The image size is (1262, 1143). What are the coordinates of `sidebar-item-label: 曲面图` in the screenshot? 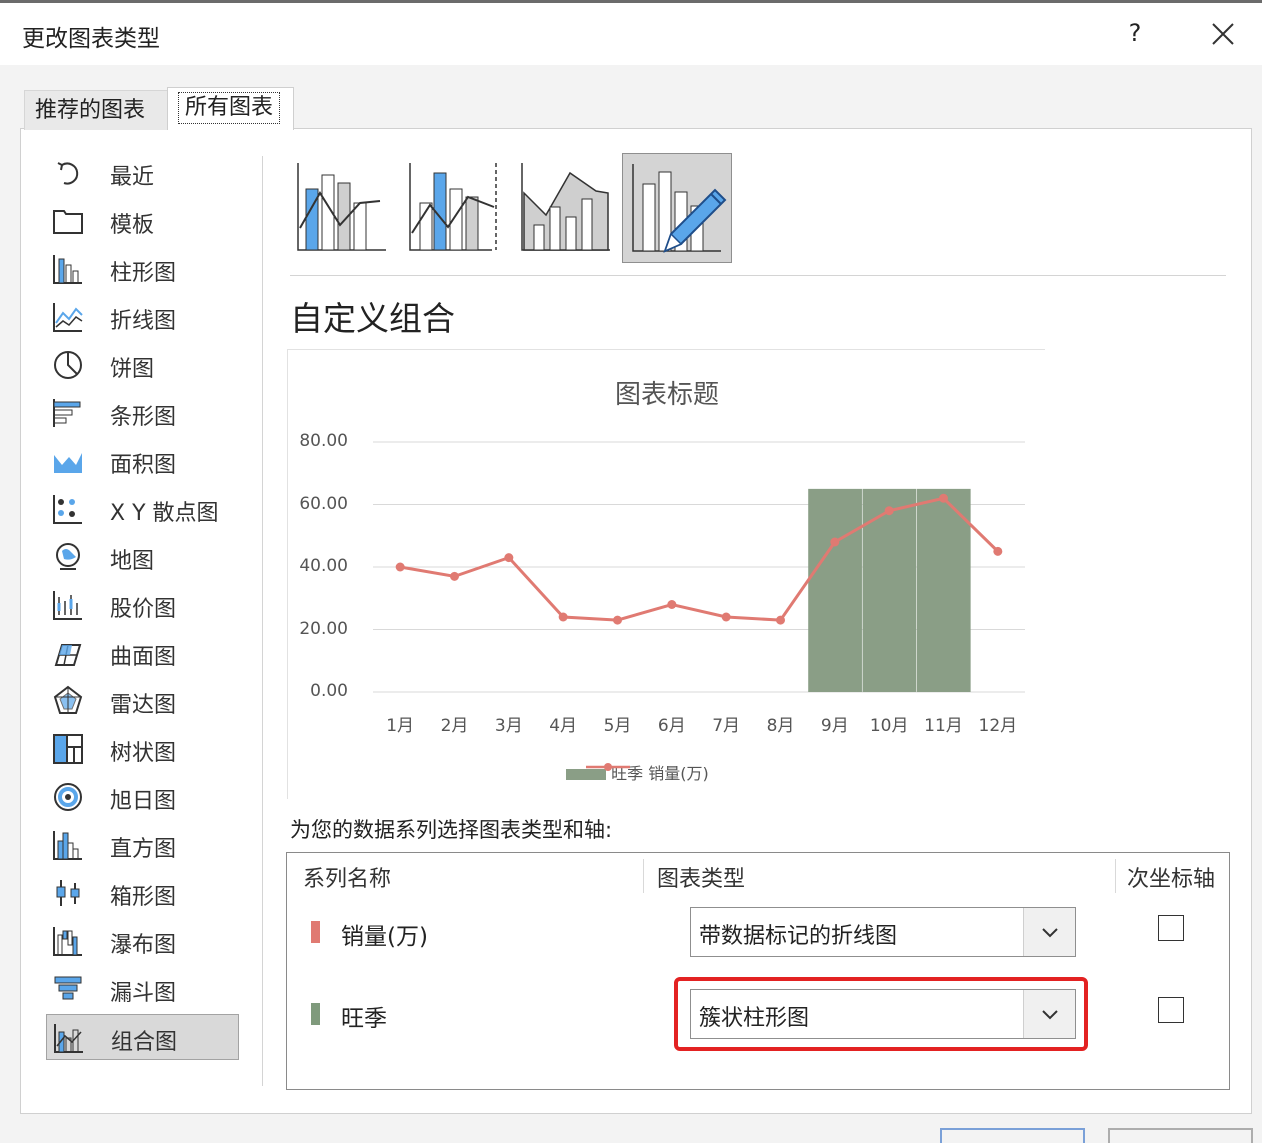 It's located at (143, 657).